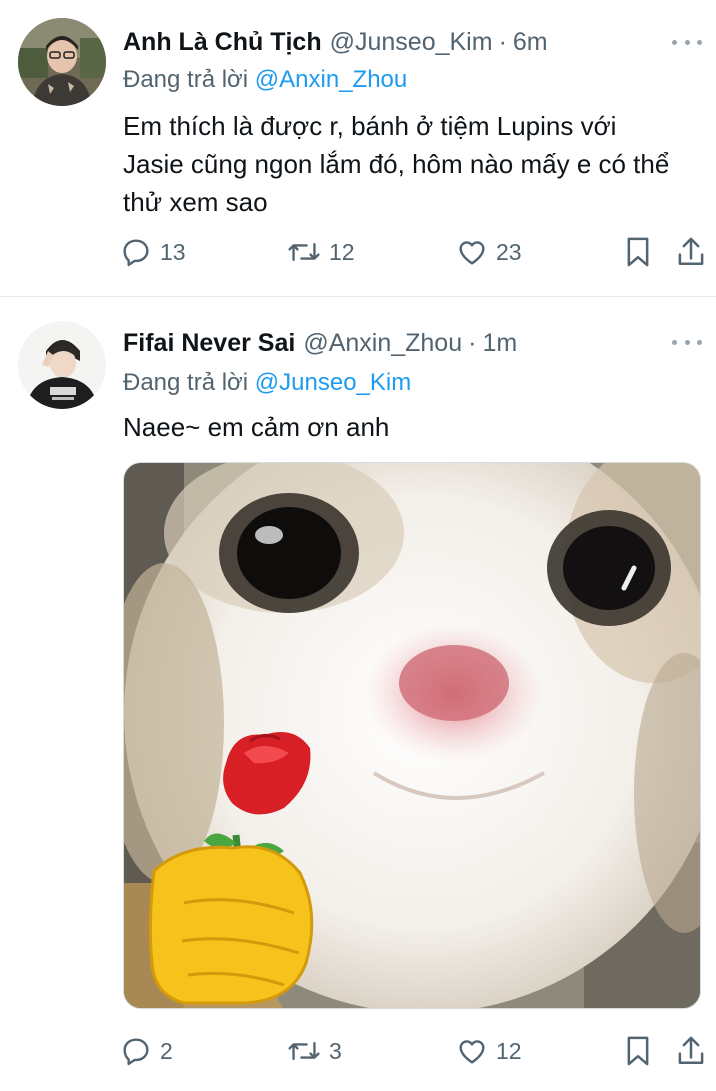  I want to click on tweet-header: Anh Là Chủ Tịch @Junseo_Kim · 6m, so click(335, 42).